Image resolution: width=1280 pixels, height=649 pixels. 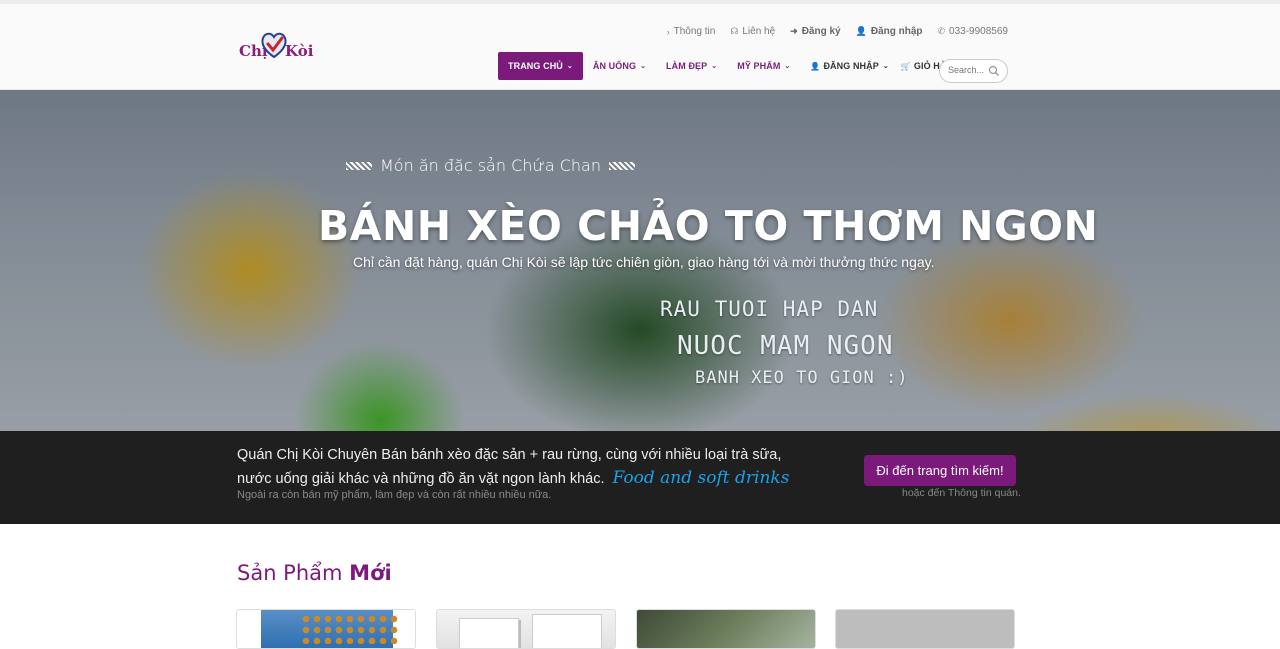 I want to click on top-link-info: › Thông tin, so click(x=691, y=31).